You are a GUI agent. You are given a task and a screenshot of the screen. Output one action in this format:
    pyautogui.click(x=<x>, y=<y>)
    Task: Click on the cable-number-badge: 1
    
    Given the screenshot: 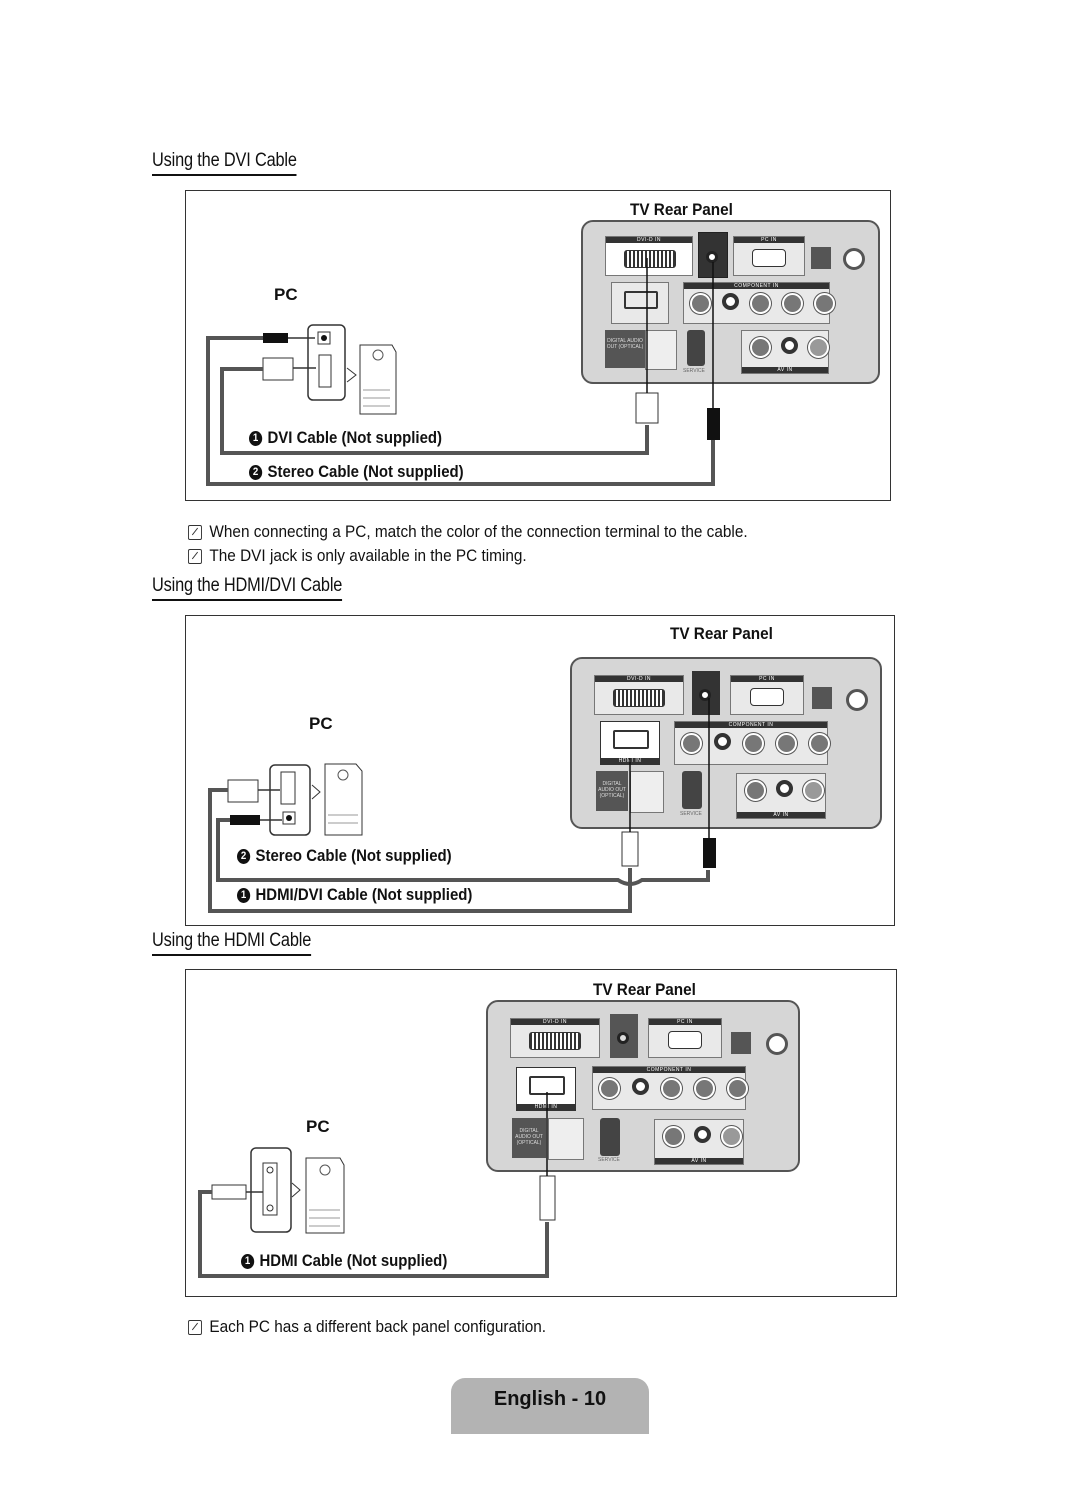 What is the action you would take?
    pyautogui.click(x=248, y=1261)
    